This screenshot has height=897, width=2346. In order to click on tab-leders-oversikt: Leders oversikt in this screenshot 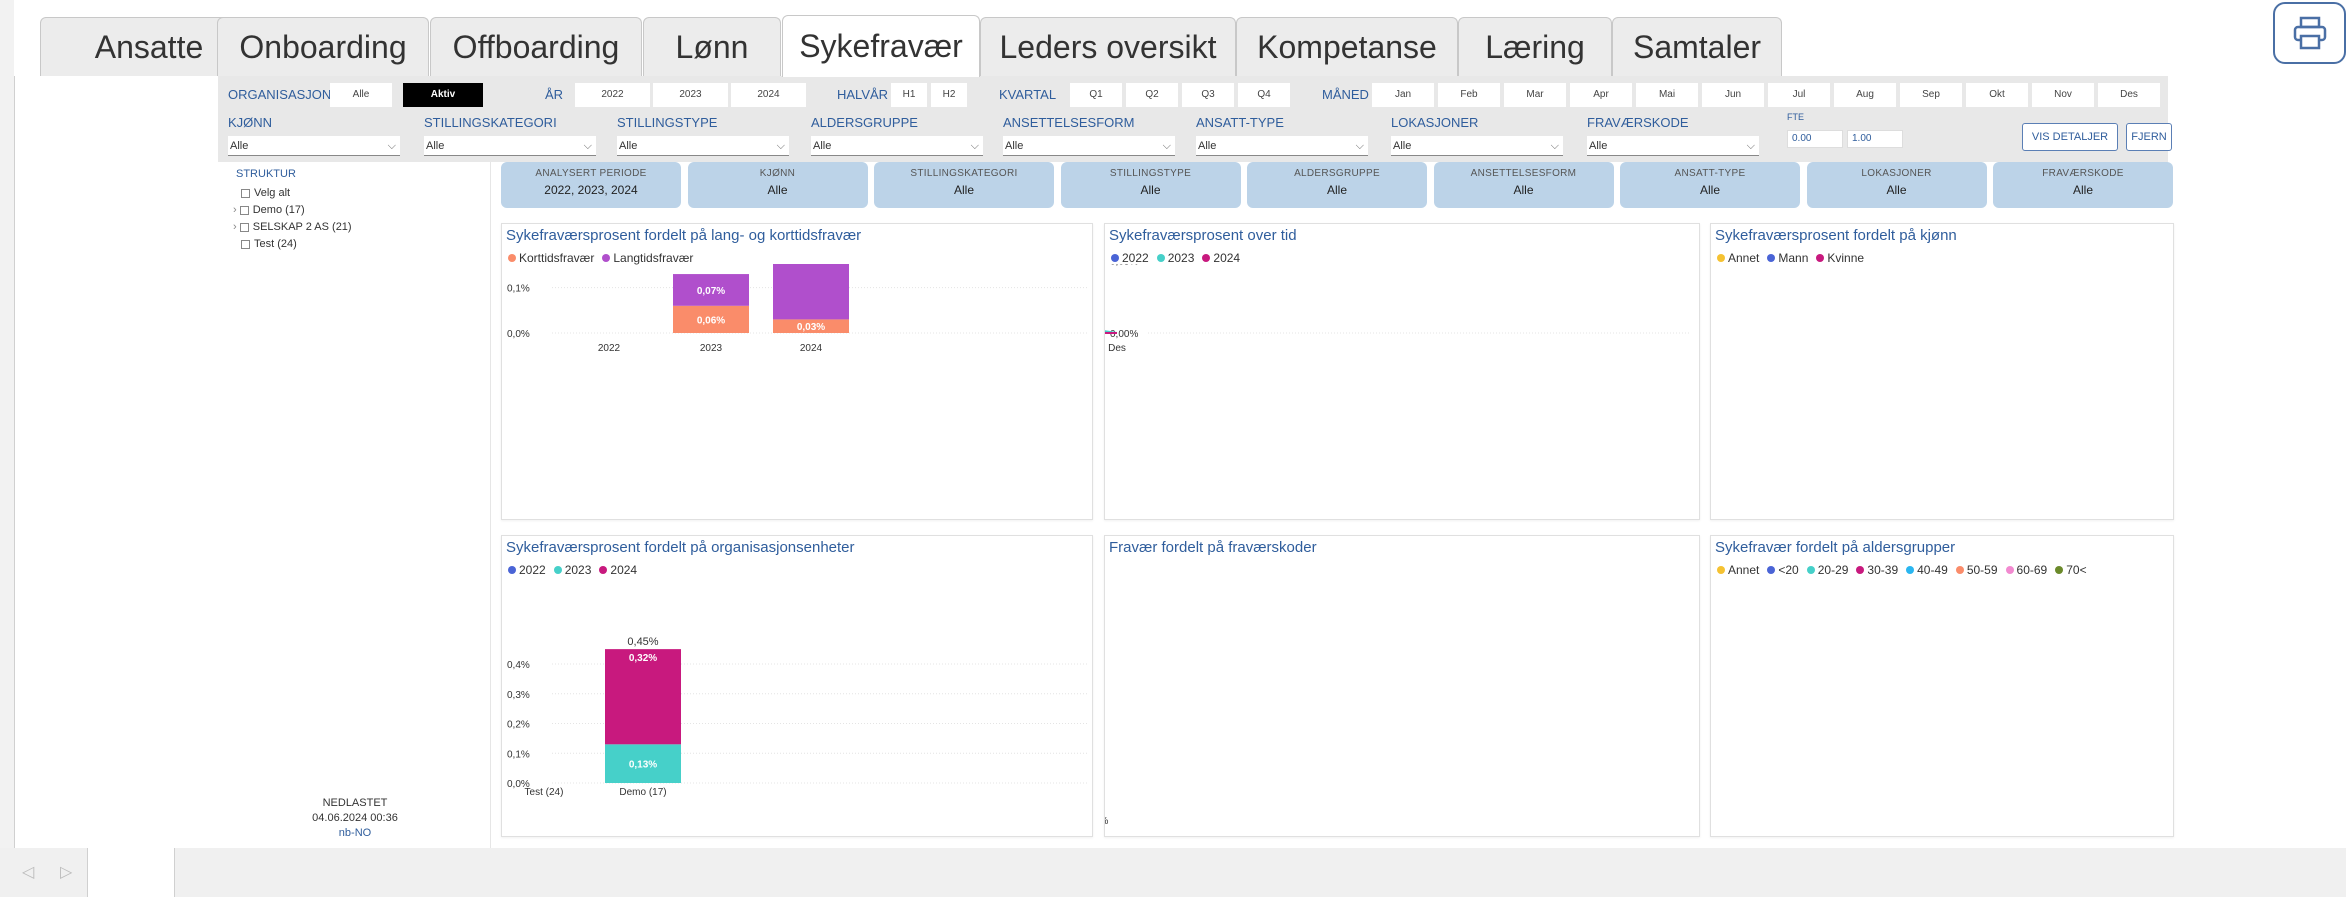, I will do `click(1108, 46)`.